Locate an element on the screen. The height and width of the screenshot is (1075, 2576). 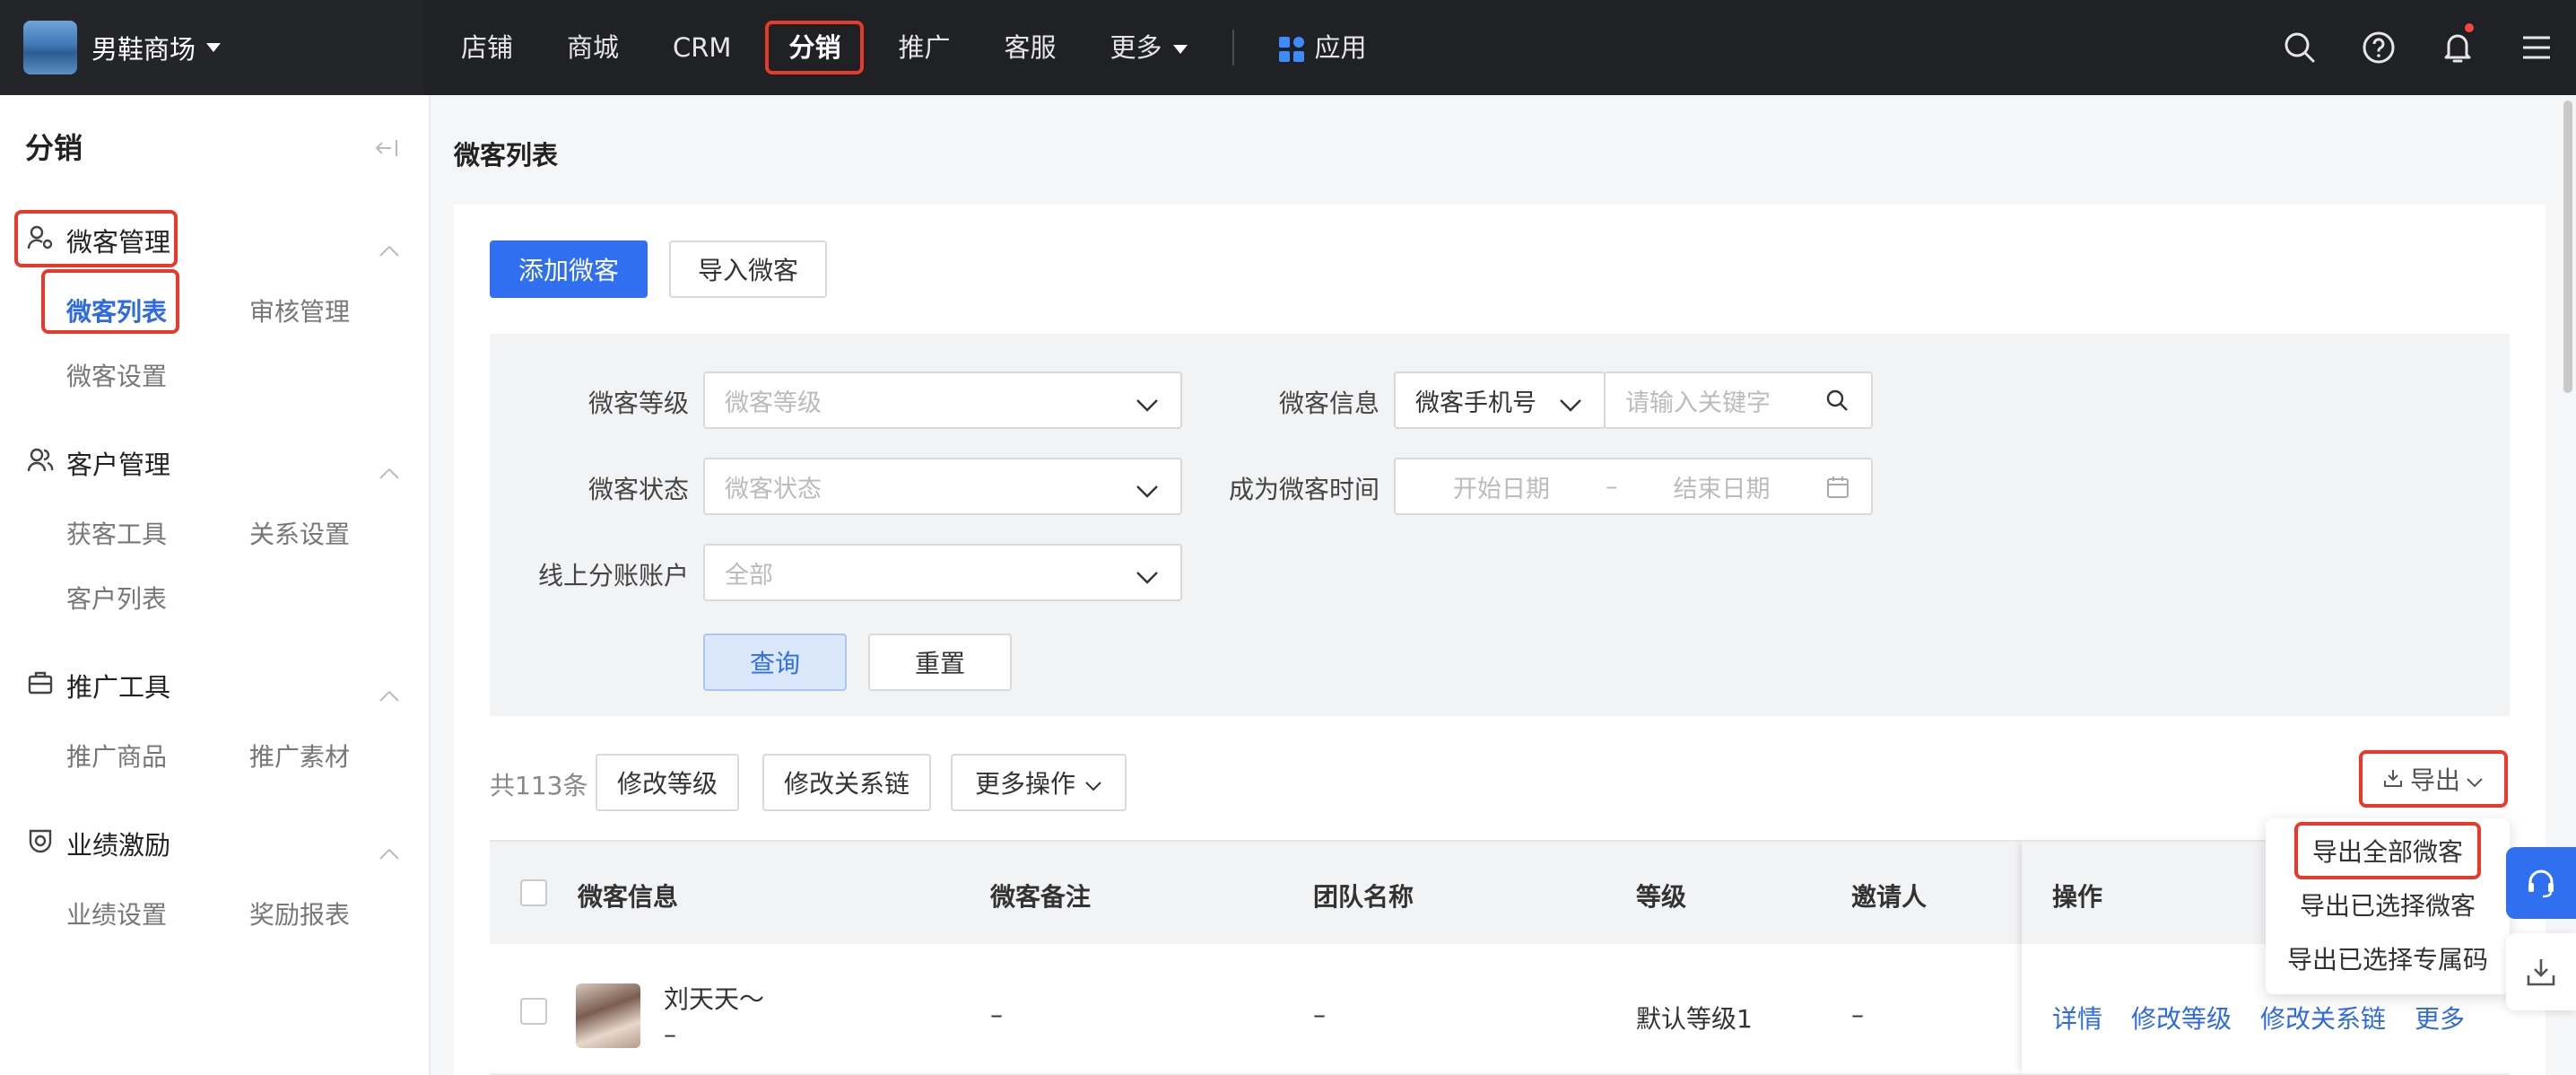
menu-icon is located at coordinates (2536, 47).